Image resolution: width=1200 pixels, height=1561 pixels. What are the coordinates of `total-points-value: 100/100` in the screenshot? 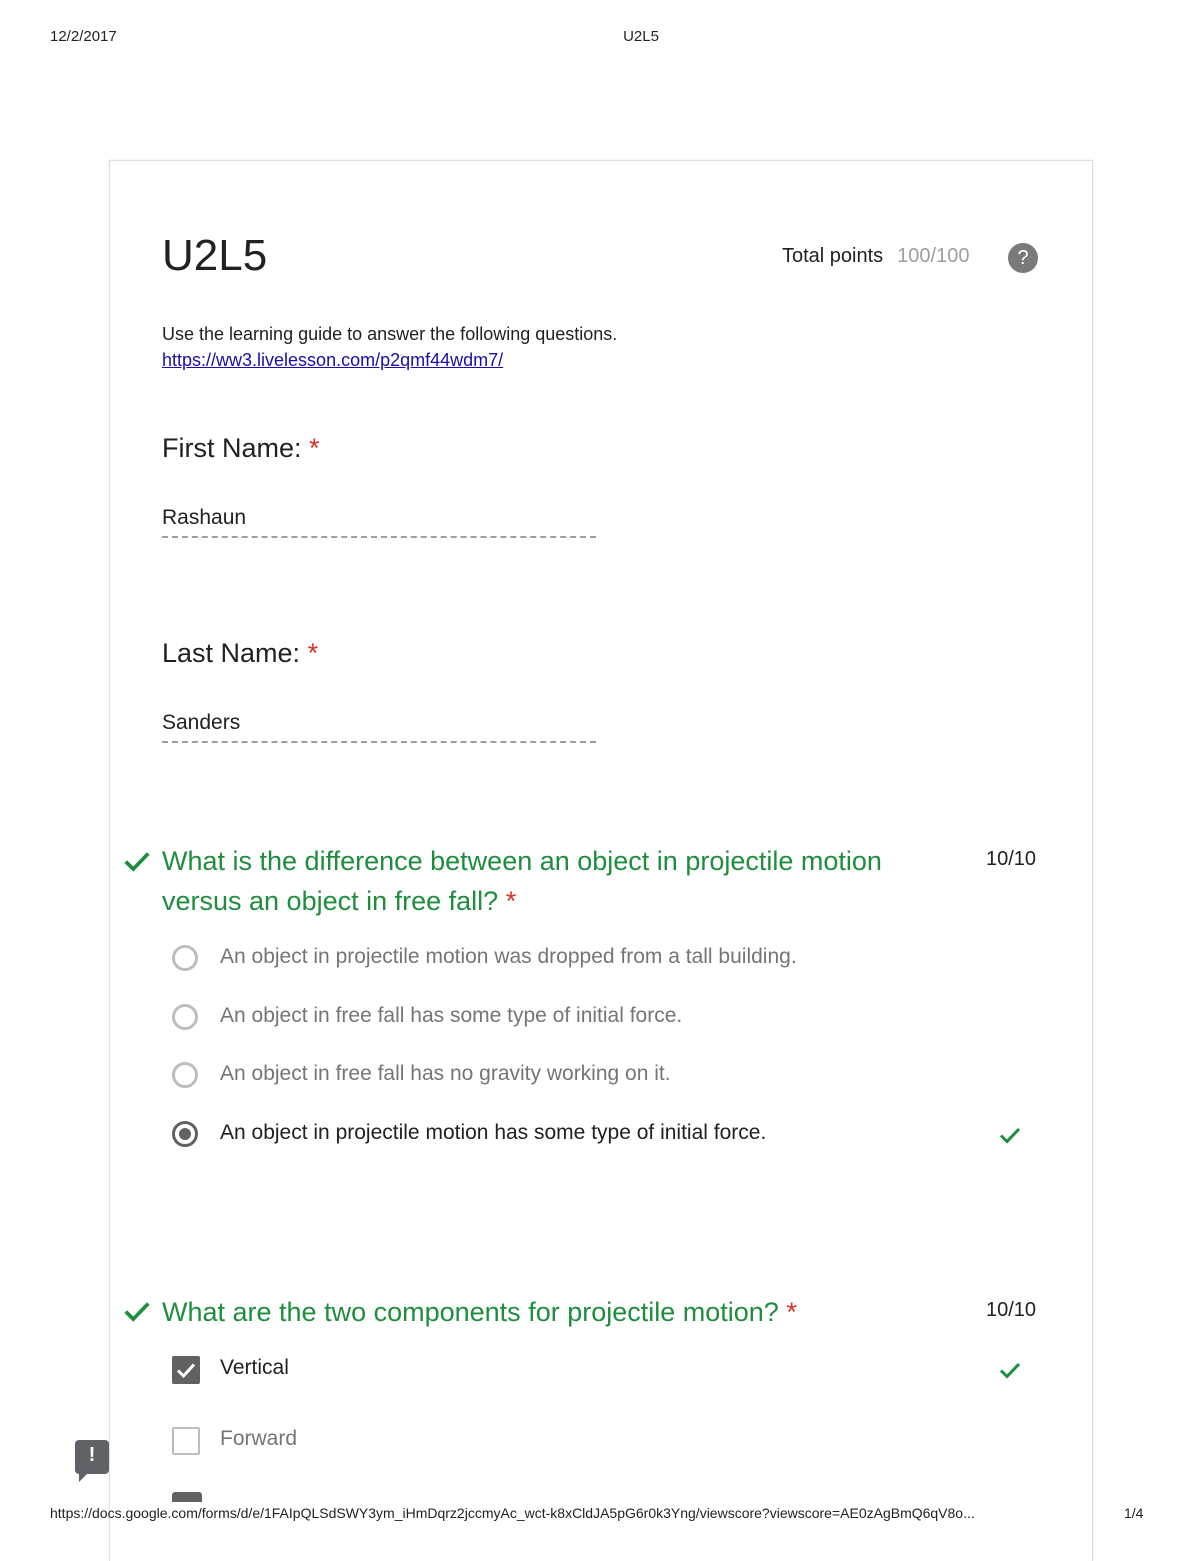 It's located at (933, 256).